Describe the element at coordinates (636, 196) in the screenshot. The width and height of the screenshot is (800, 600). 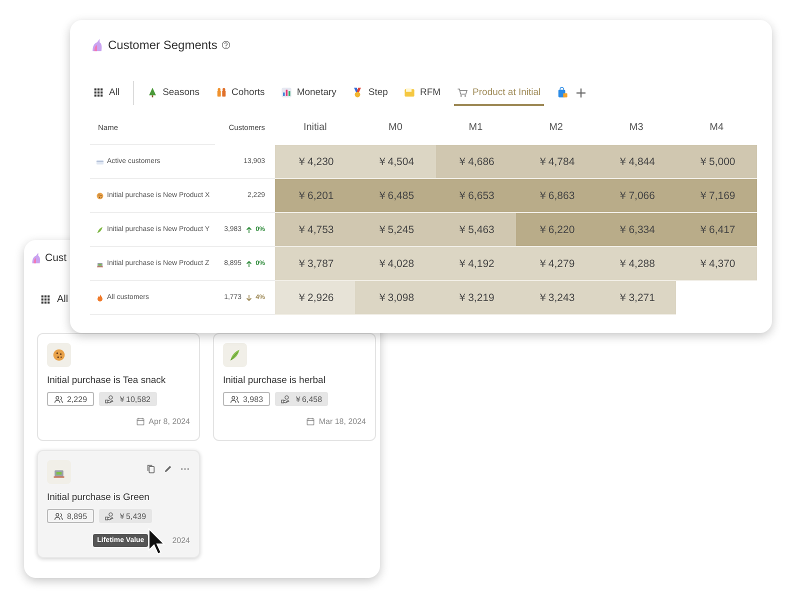
I see `heatmap-cell: ￥7,066` at that location.